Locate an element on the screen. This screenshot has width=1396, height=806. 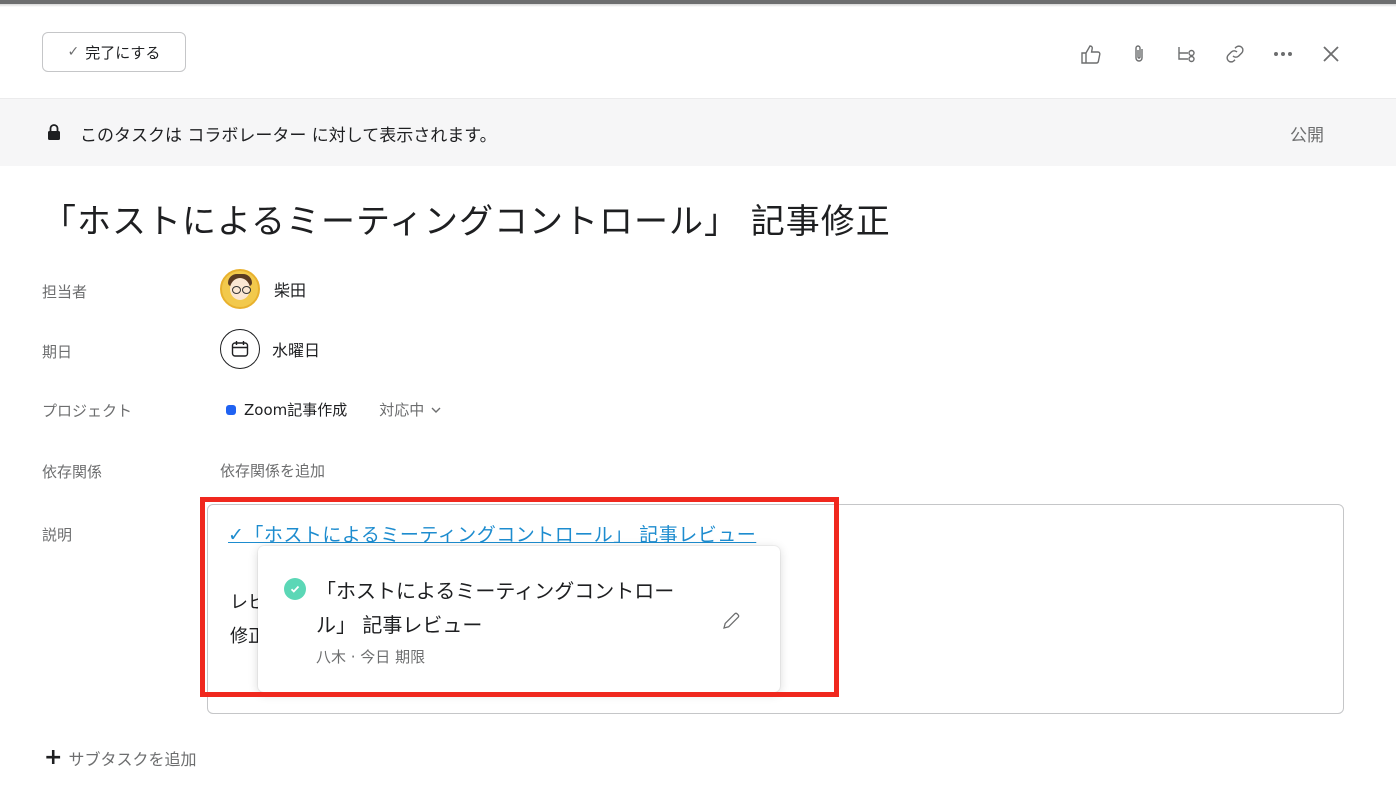
project-label: プロジェクト is located at coordinates (87, 411).